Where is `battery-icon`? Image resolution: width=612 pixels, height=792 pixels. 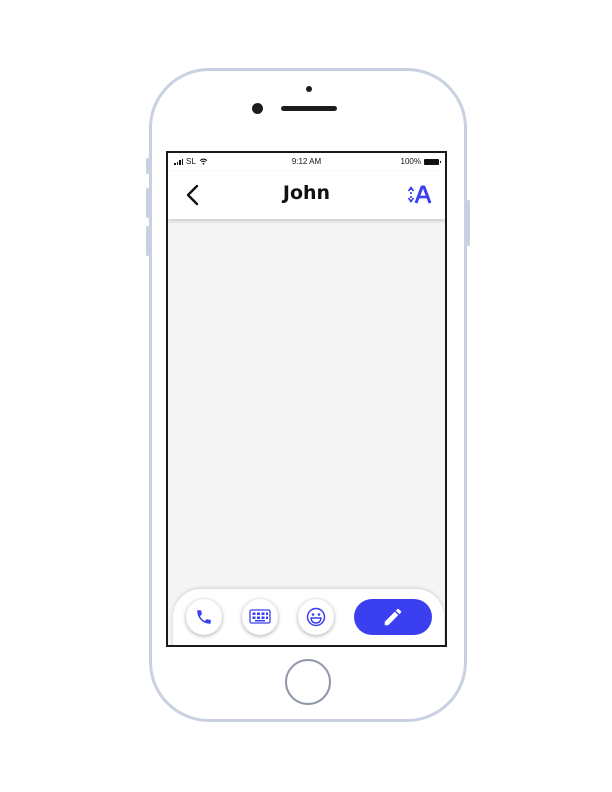
battery-icon is located at coordinates (432, 161).